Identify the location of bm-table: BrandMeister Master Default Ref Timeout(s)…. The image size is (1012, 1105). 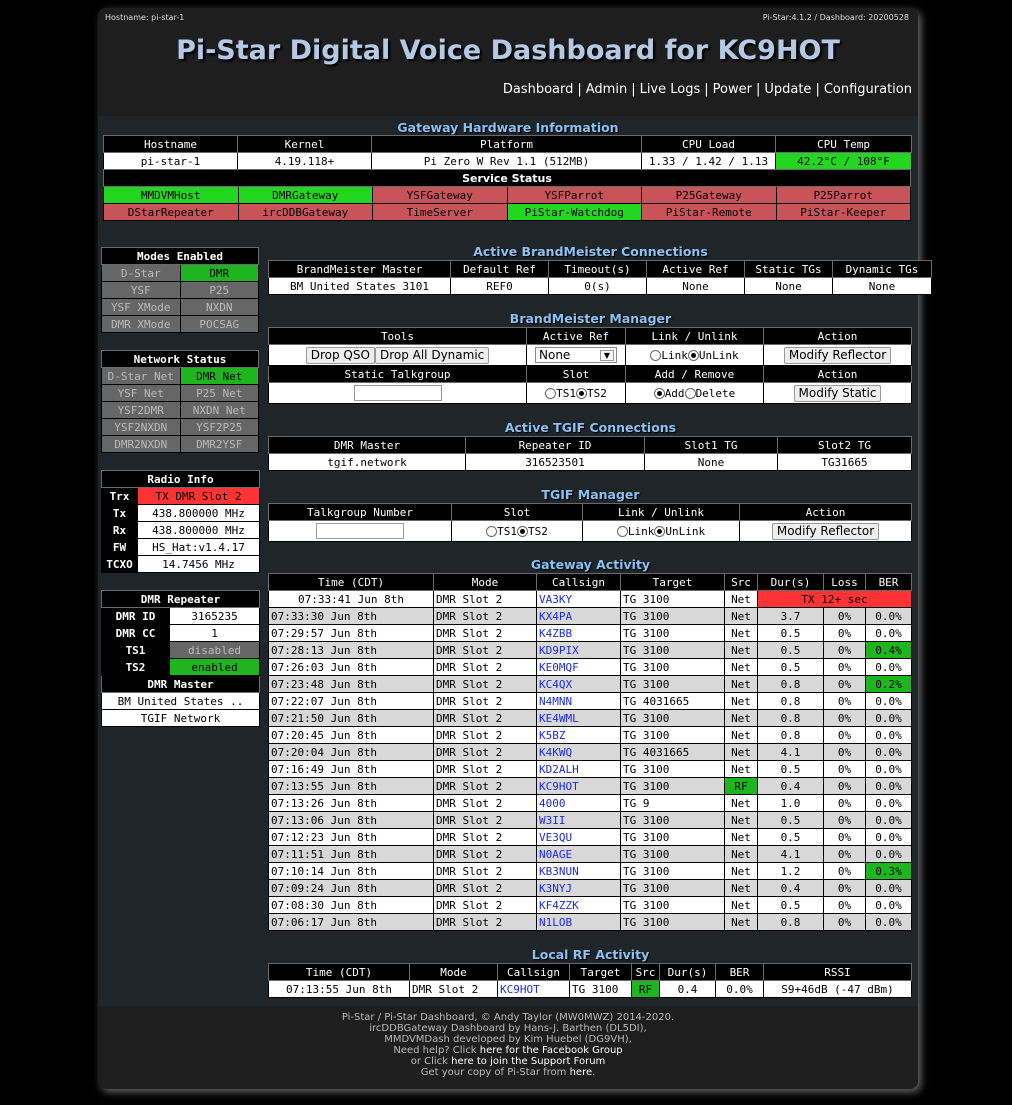
(600, 277).